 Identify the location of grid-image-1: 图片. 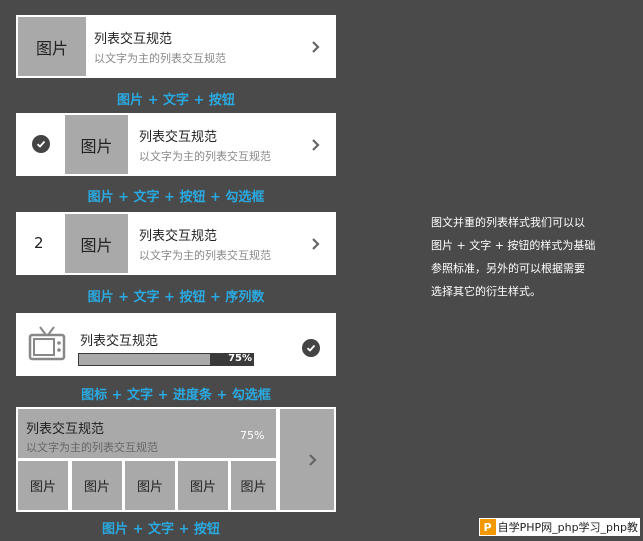
(43, 485).